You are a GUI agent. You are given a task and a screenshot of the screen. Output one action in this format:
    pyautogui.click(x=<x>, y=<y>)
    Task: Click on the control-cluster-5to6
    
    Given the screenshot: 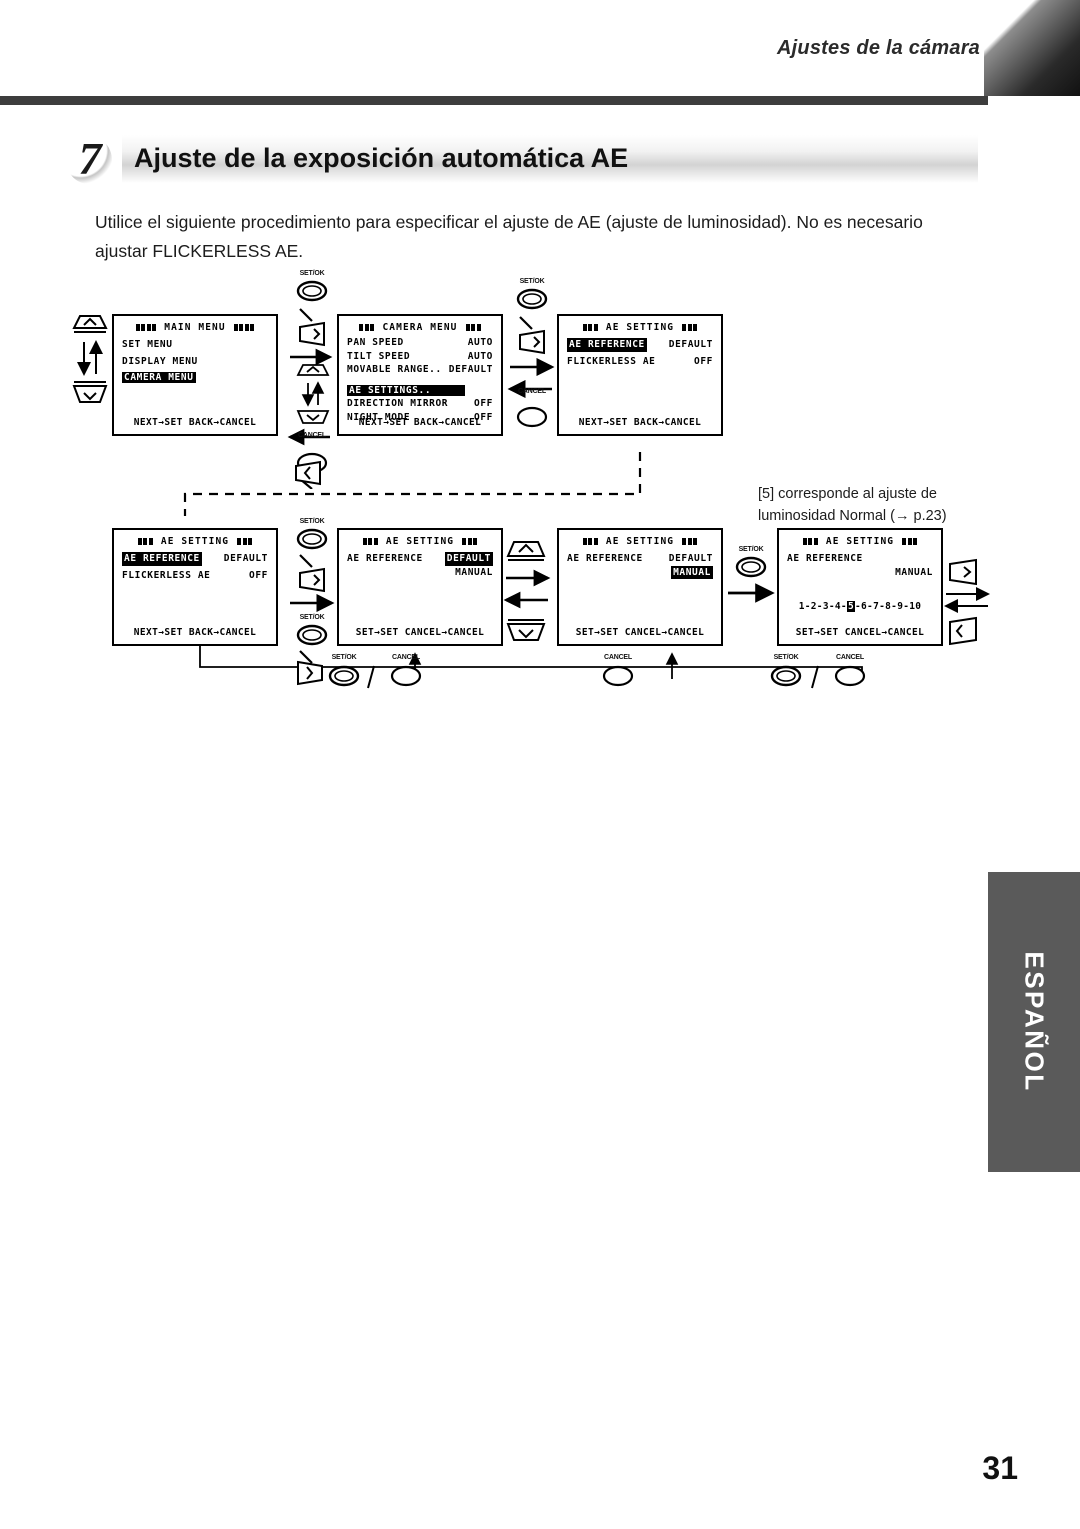 What is the action you would take?
    pyautogui.click(x=526, y=593)
    